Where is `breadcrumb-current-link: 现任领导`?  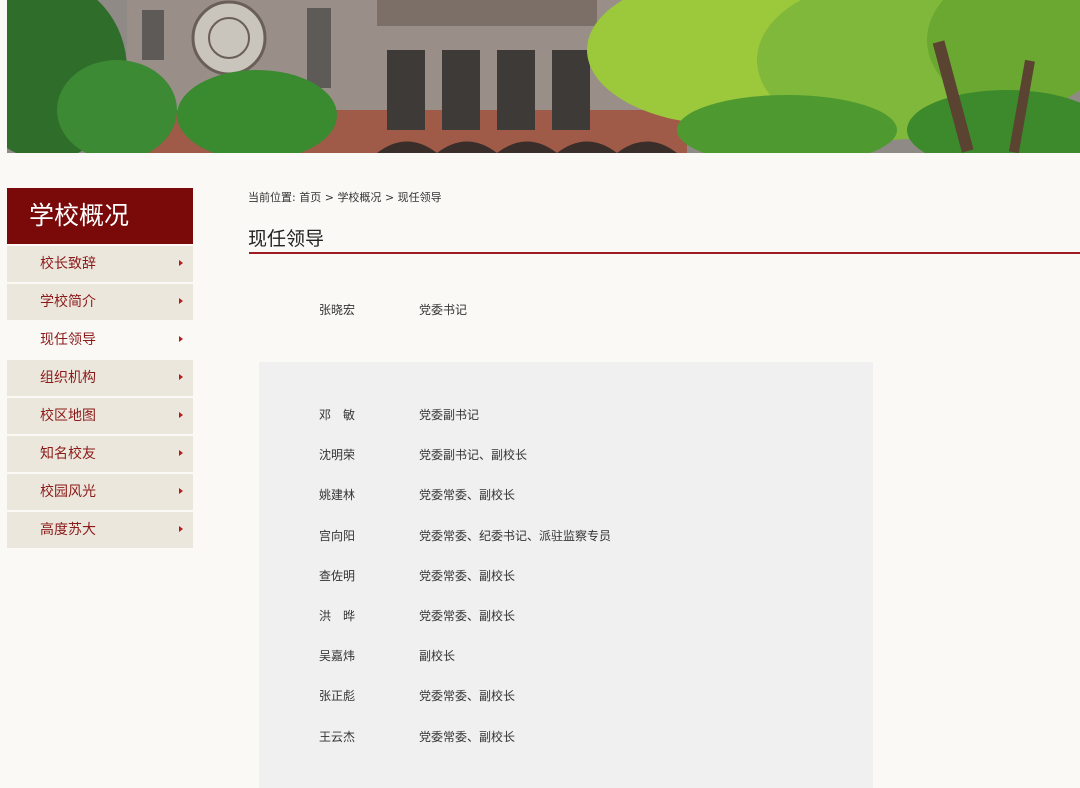
breadcrumb-current-link: 现任领导 is located at coordinates (420, 197).